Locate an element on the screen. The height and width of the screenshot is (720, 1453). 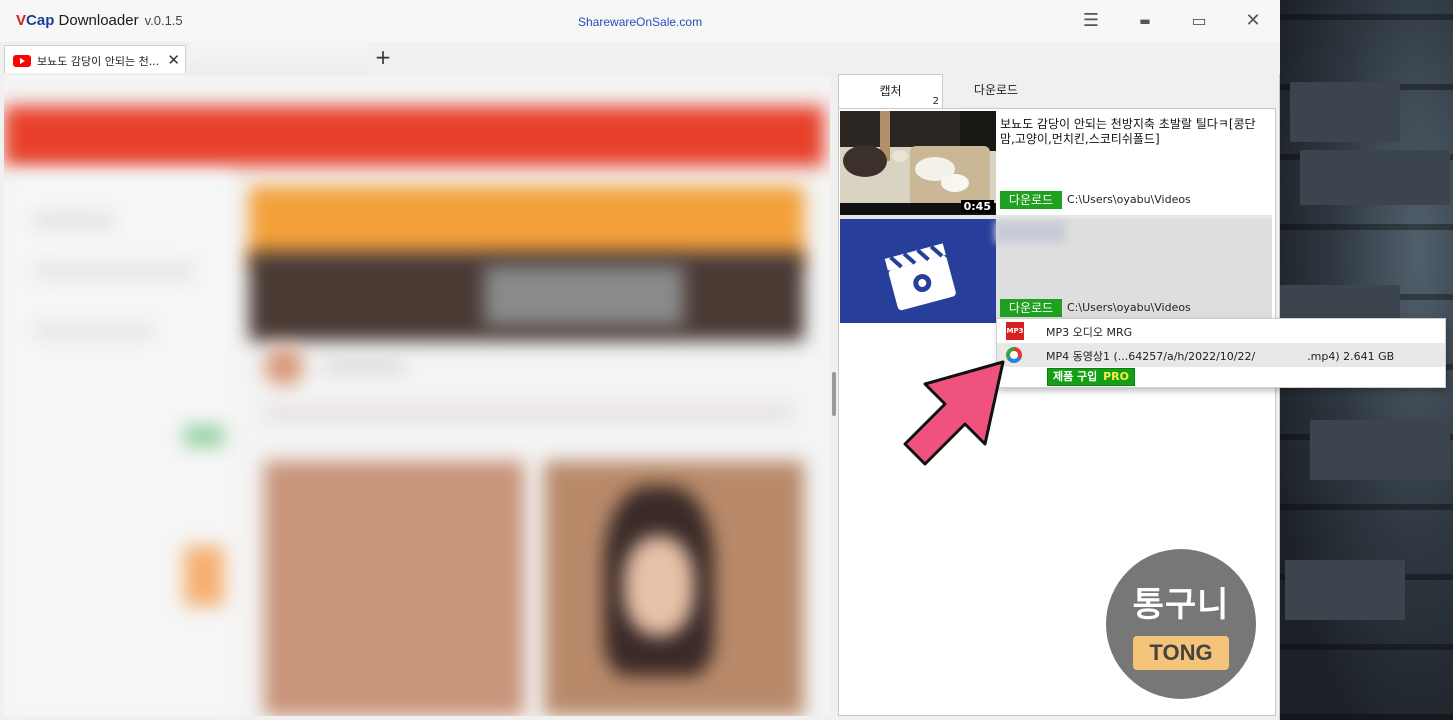
tab-capture: 캡처 2 is located at coordinates (890, 91).